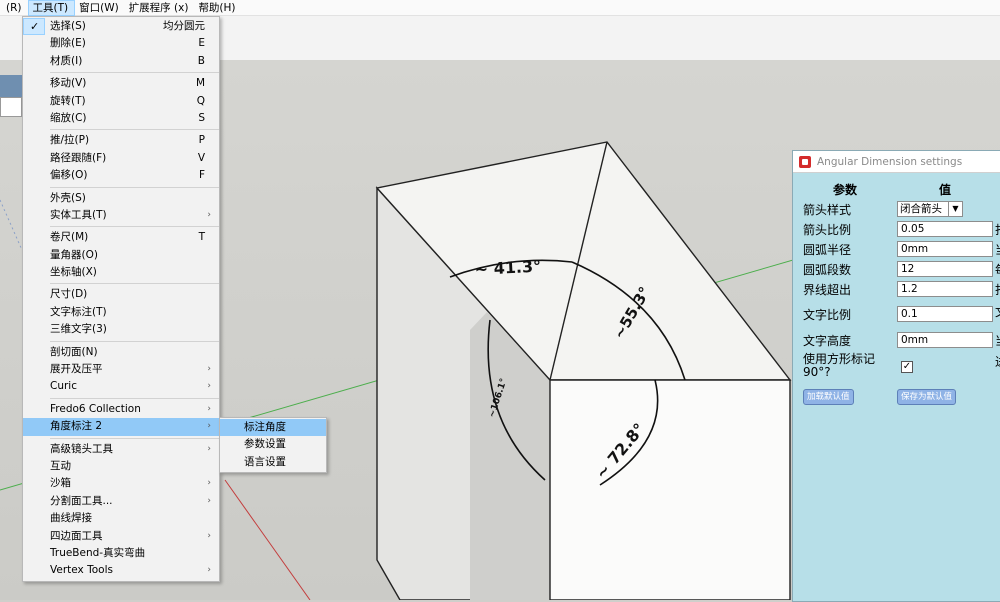 The height and width of the screenshot is (602, 1000). Describe the element at coordinates (997, 269) in the screenshot. I see `param-note: 每` at that location.